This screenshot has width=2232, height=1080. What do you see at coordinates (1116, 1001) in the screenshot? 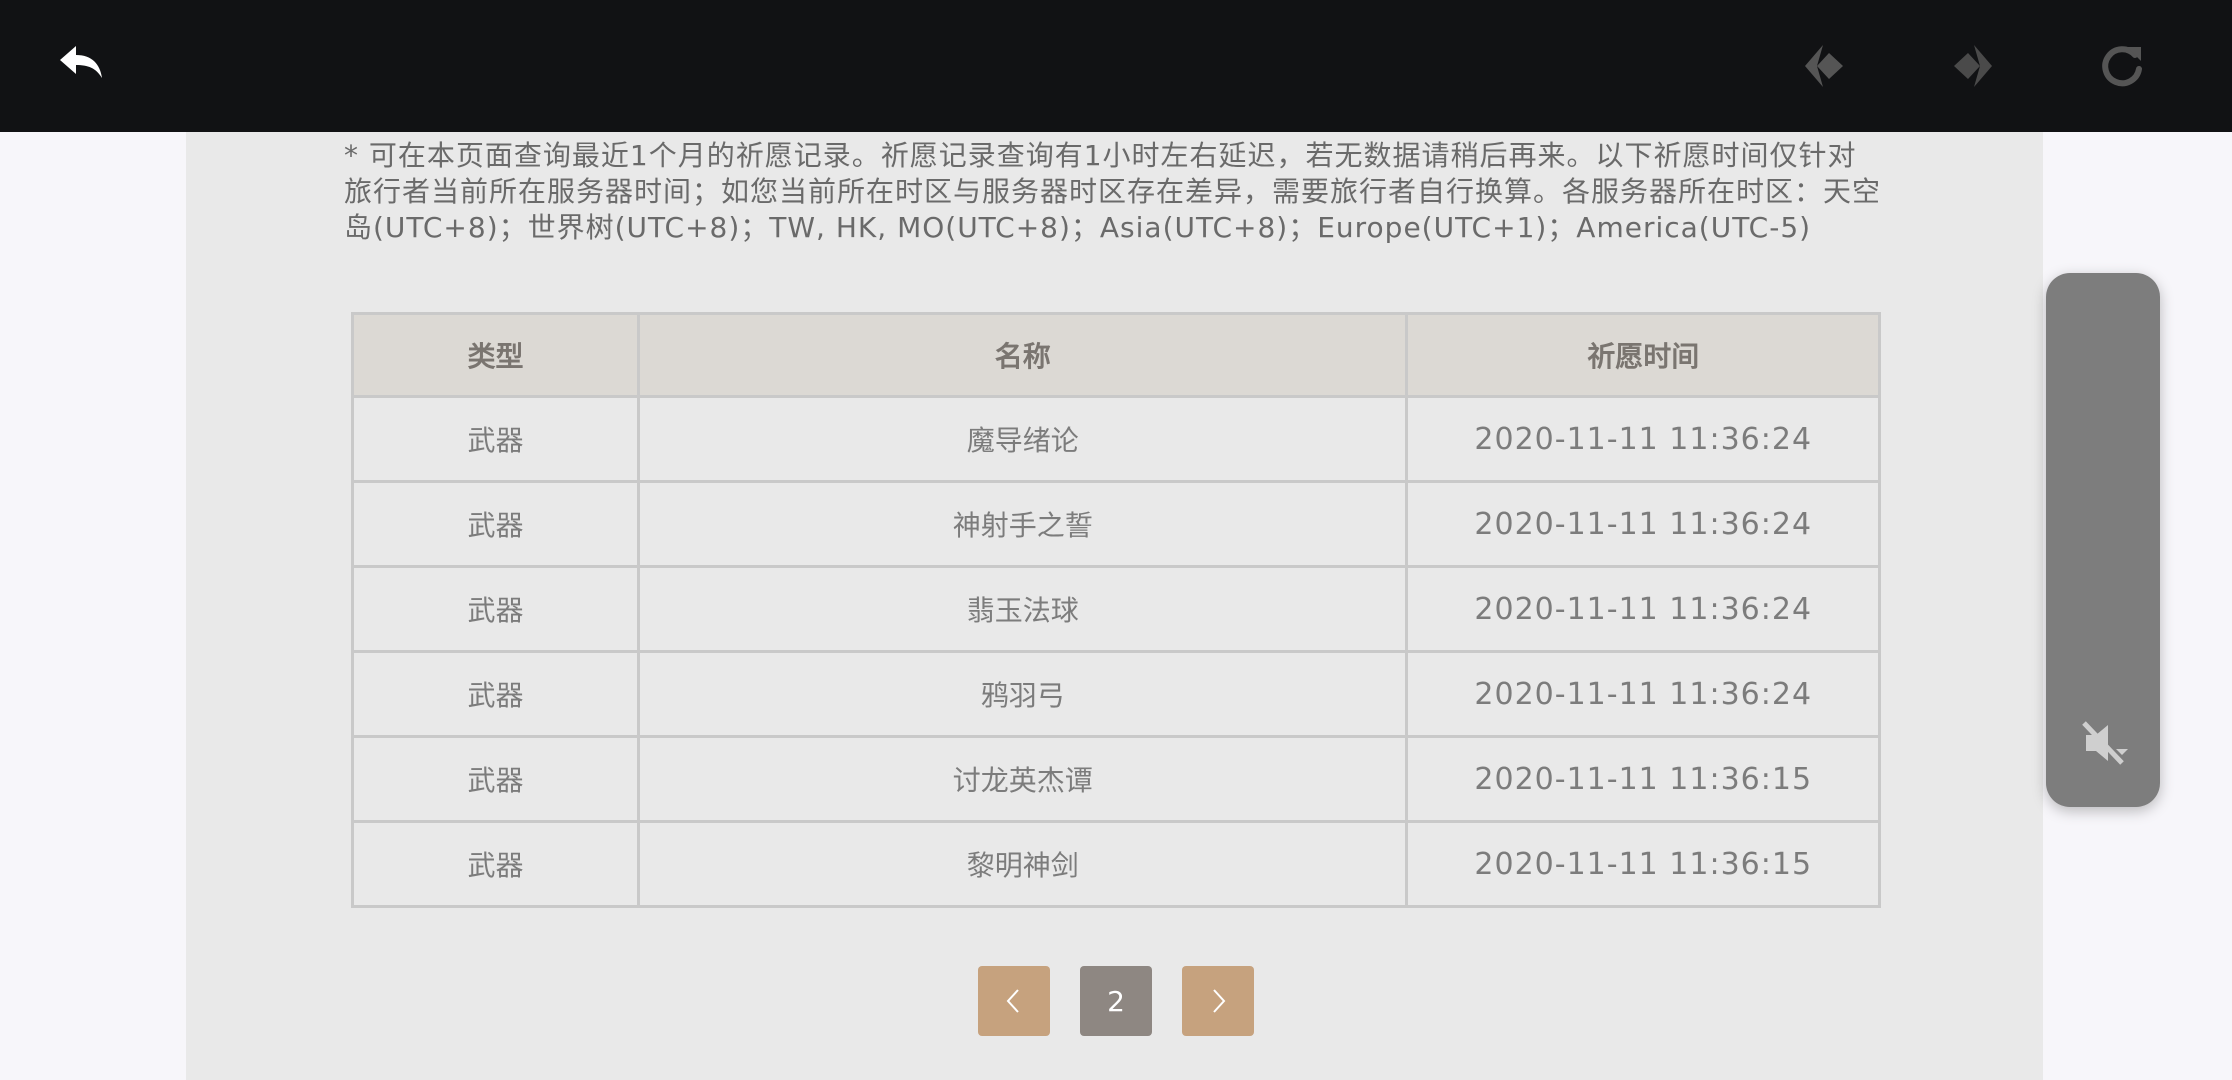
I see `pagination-current-page: 2` at bounding box center [1116, 1001].